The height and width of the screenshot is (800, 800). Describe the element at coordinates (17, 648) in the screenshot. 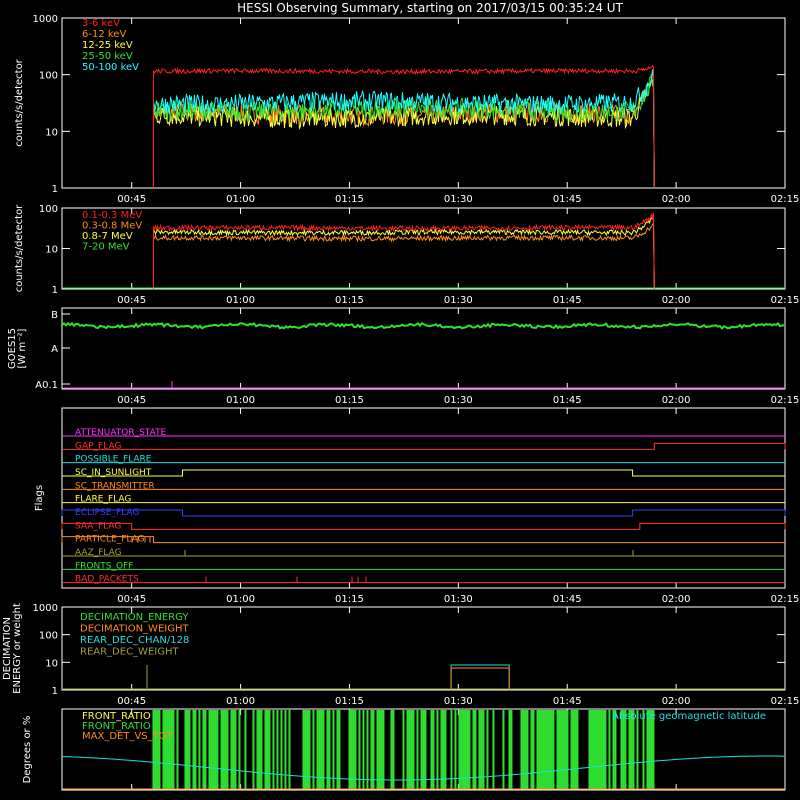

I see `y-axis-label-2: ENERGY or weight` at that location.